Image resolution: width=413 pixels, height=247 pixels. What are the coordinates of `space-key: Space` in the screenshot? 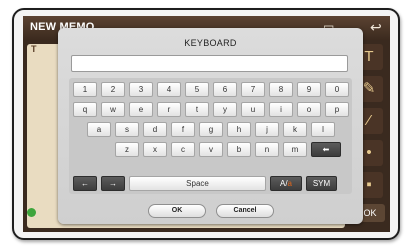 It's located at (197, 183).